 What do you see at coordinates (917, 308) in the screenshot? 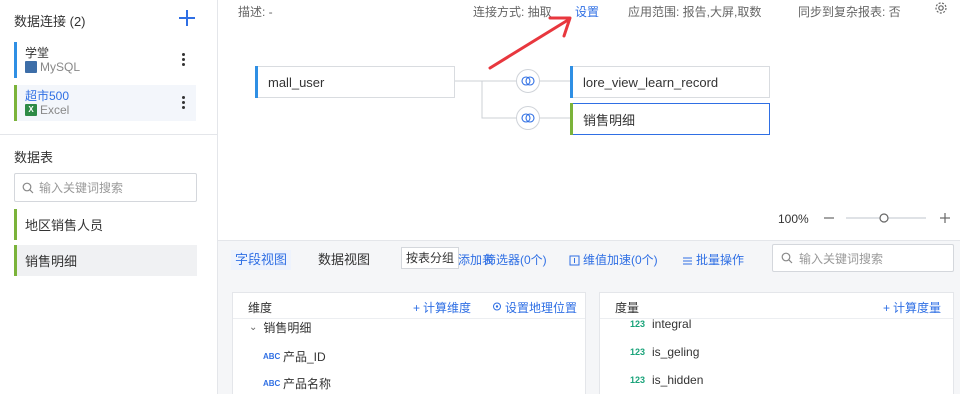
I see `calc-measure-label: 计算度量` at bounding box center [917, 308].